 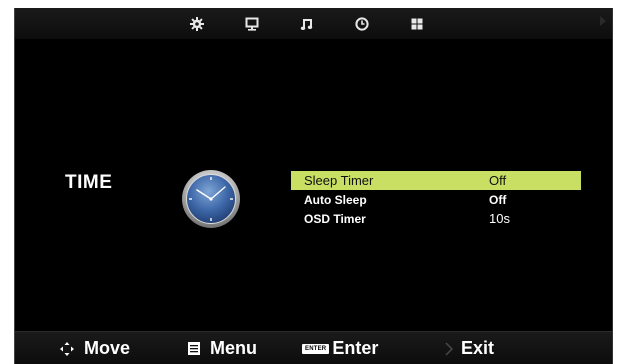 I want to click on enter-key-icon: ENTER, so click(x=316, y=348).